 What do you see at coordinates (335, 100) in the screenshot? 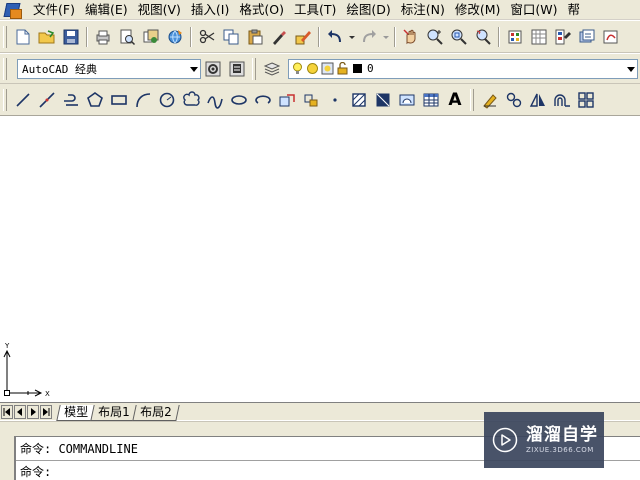
I see `point-icon` at bounding box center [335, 100].